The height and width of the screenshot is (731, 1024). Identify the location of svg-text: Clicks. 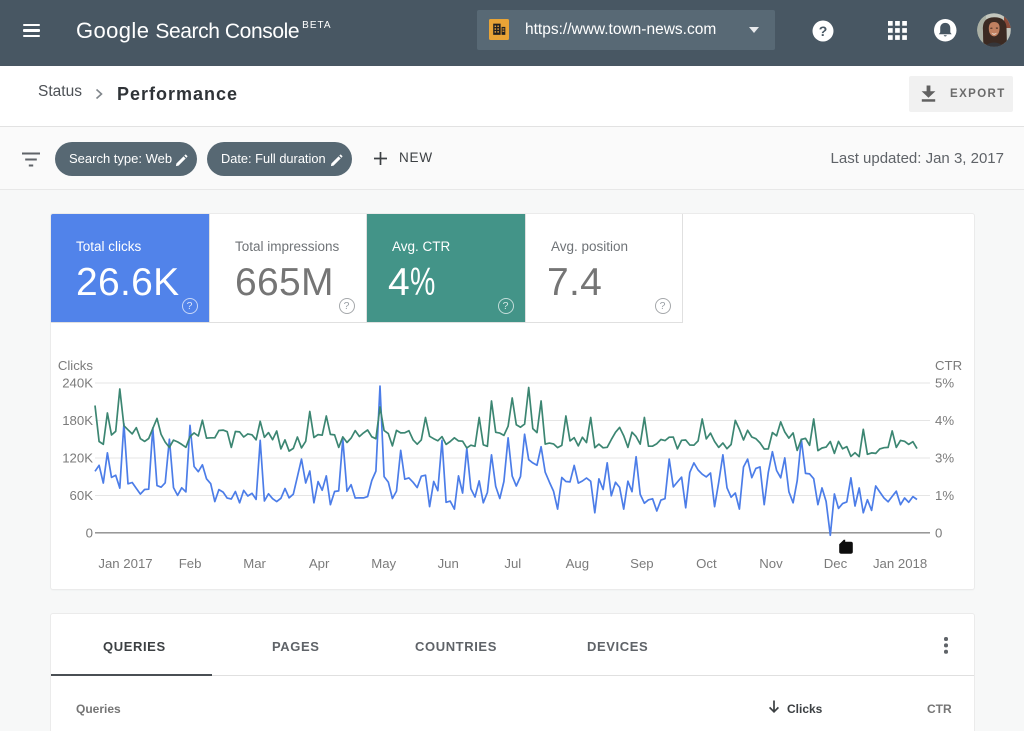
(76, 365).